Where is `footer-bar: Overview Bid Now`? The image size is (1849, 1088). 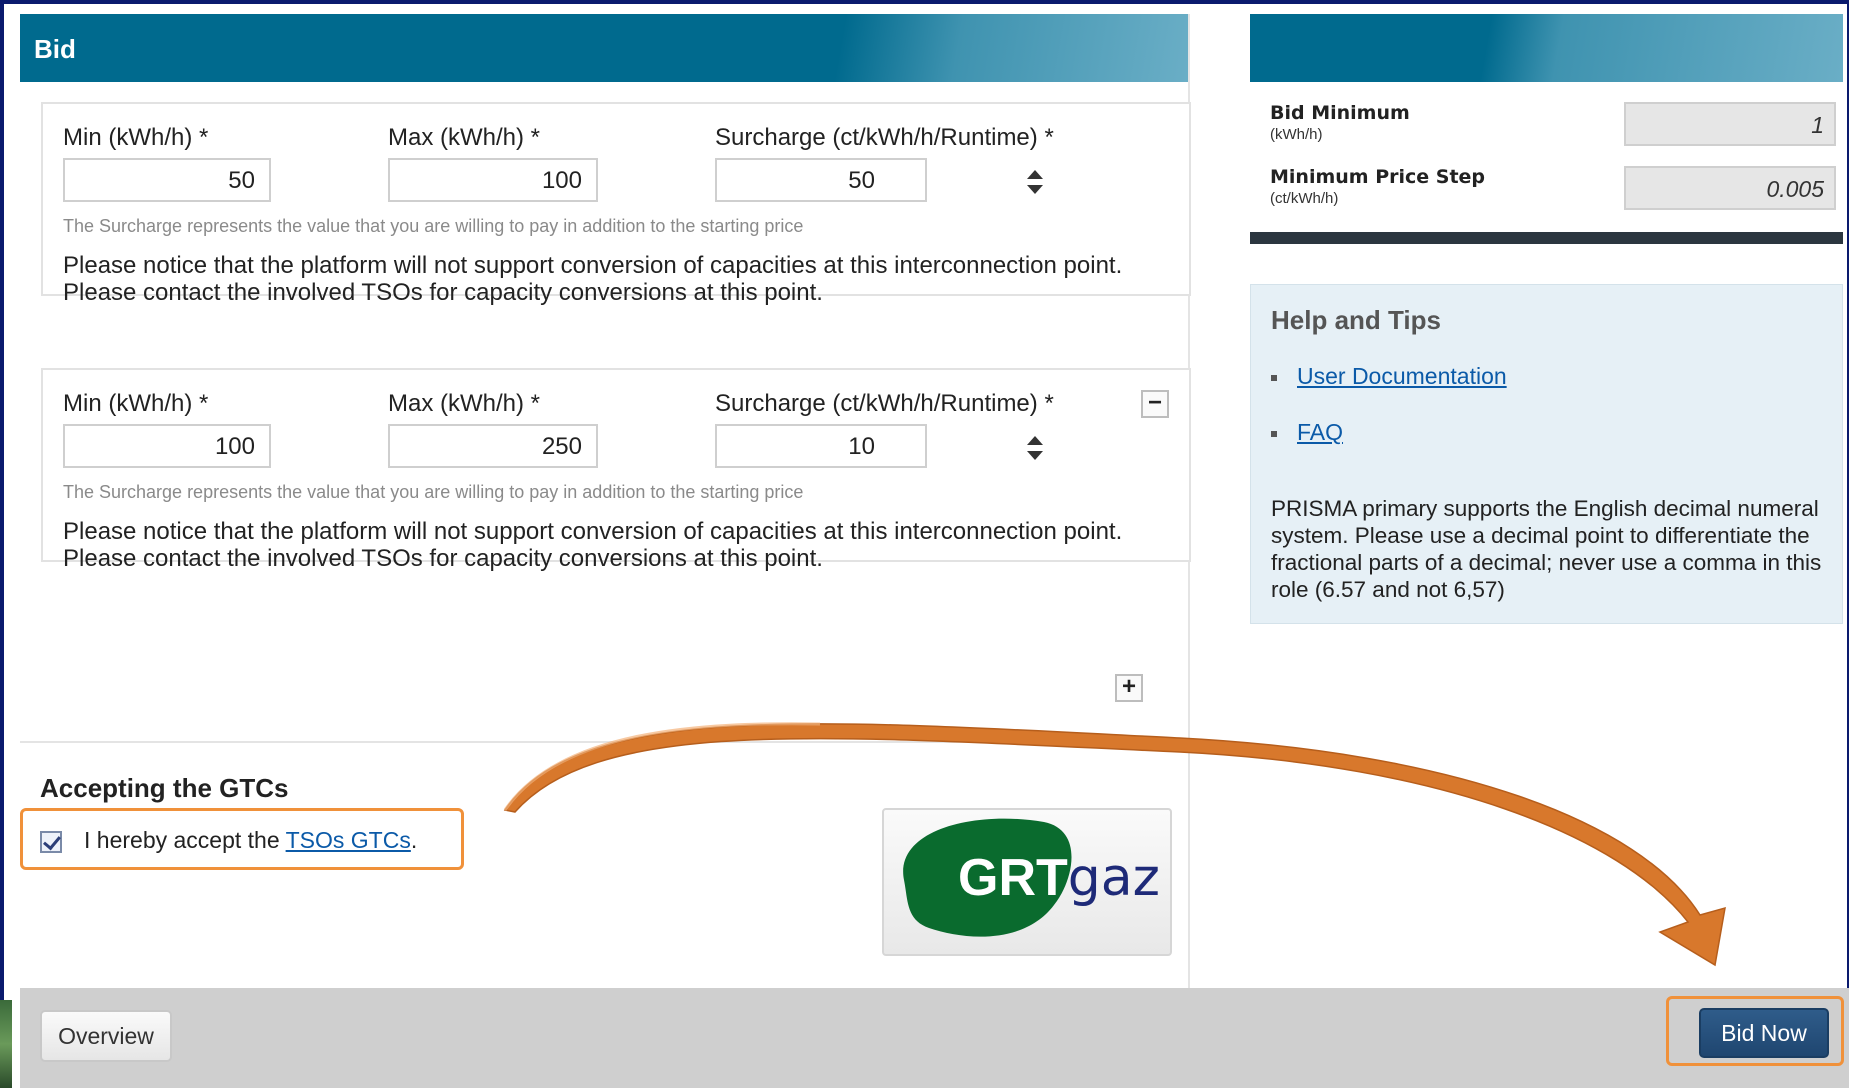 footer-bar: Overview Bid Now is located at coordinates (934, 1038).